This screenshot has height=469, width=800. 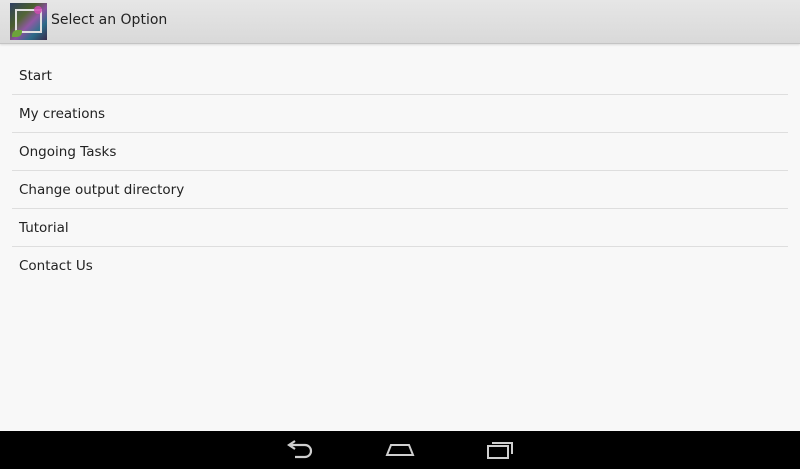 I want to click on back-icon, so click(x=300, y=449).